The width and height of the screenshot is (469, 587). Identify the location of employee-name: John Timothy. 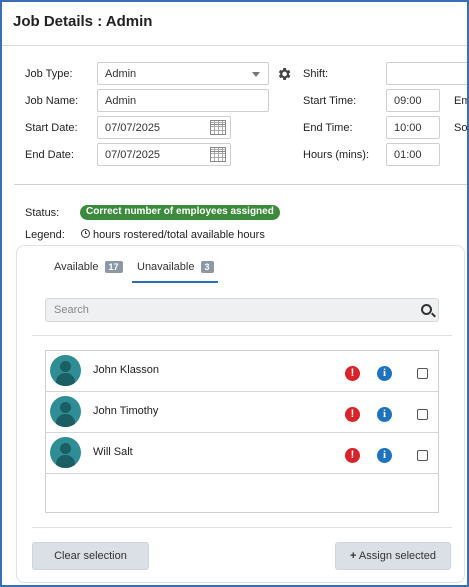
(126, 411).